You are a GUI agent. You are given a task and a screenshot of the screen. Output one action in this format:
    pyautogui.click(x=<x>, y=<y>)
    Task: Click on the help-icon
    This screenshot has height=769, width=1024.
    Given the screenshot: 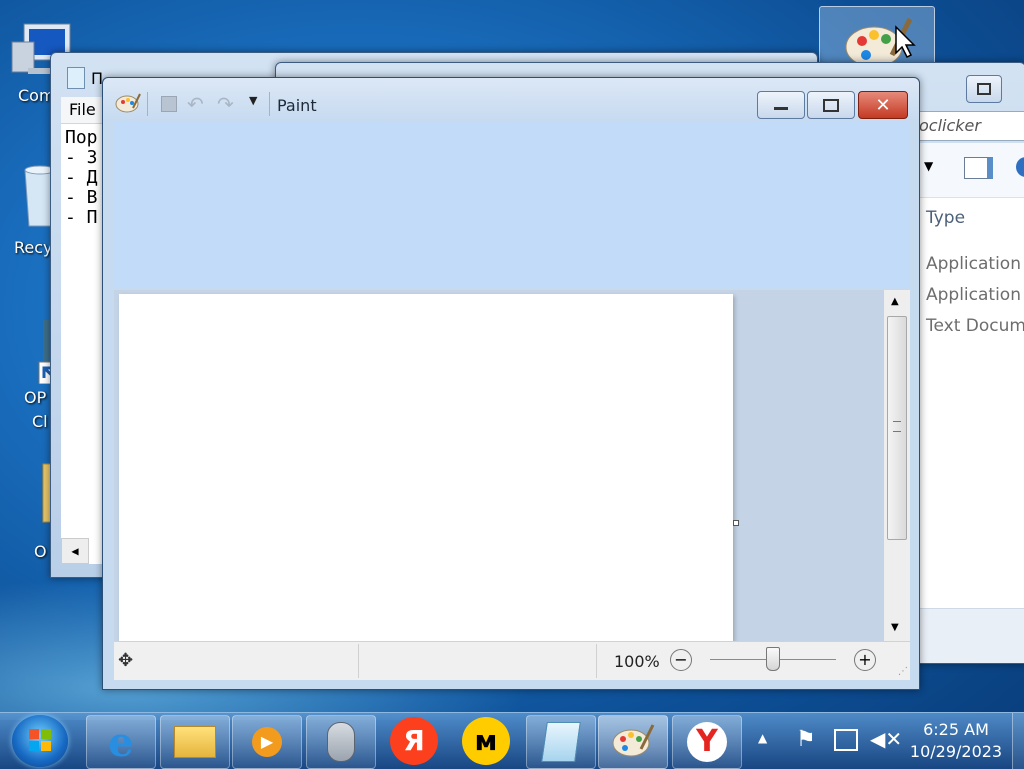 What is the action you would take?
    pyautogui.click(x=1020, y=167)
    